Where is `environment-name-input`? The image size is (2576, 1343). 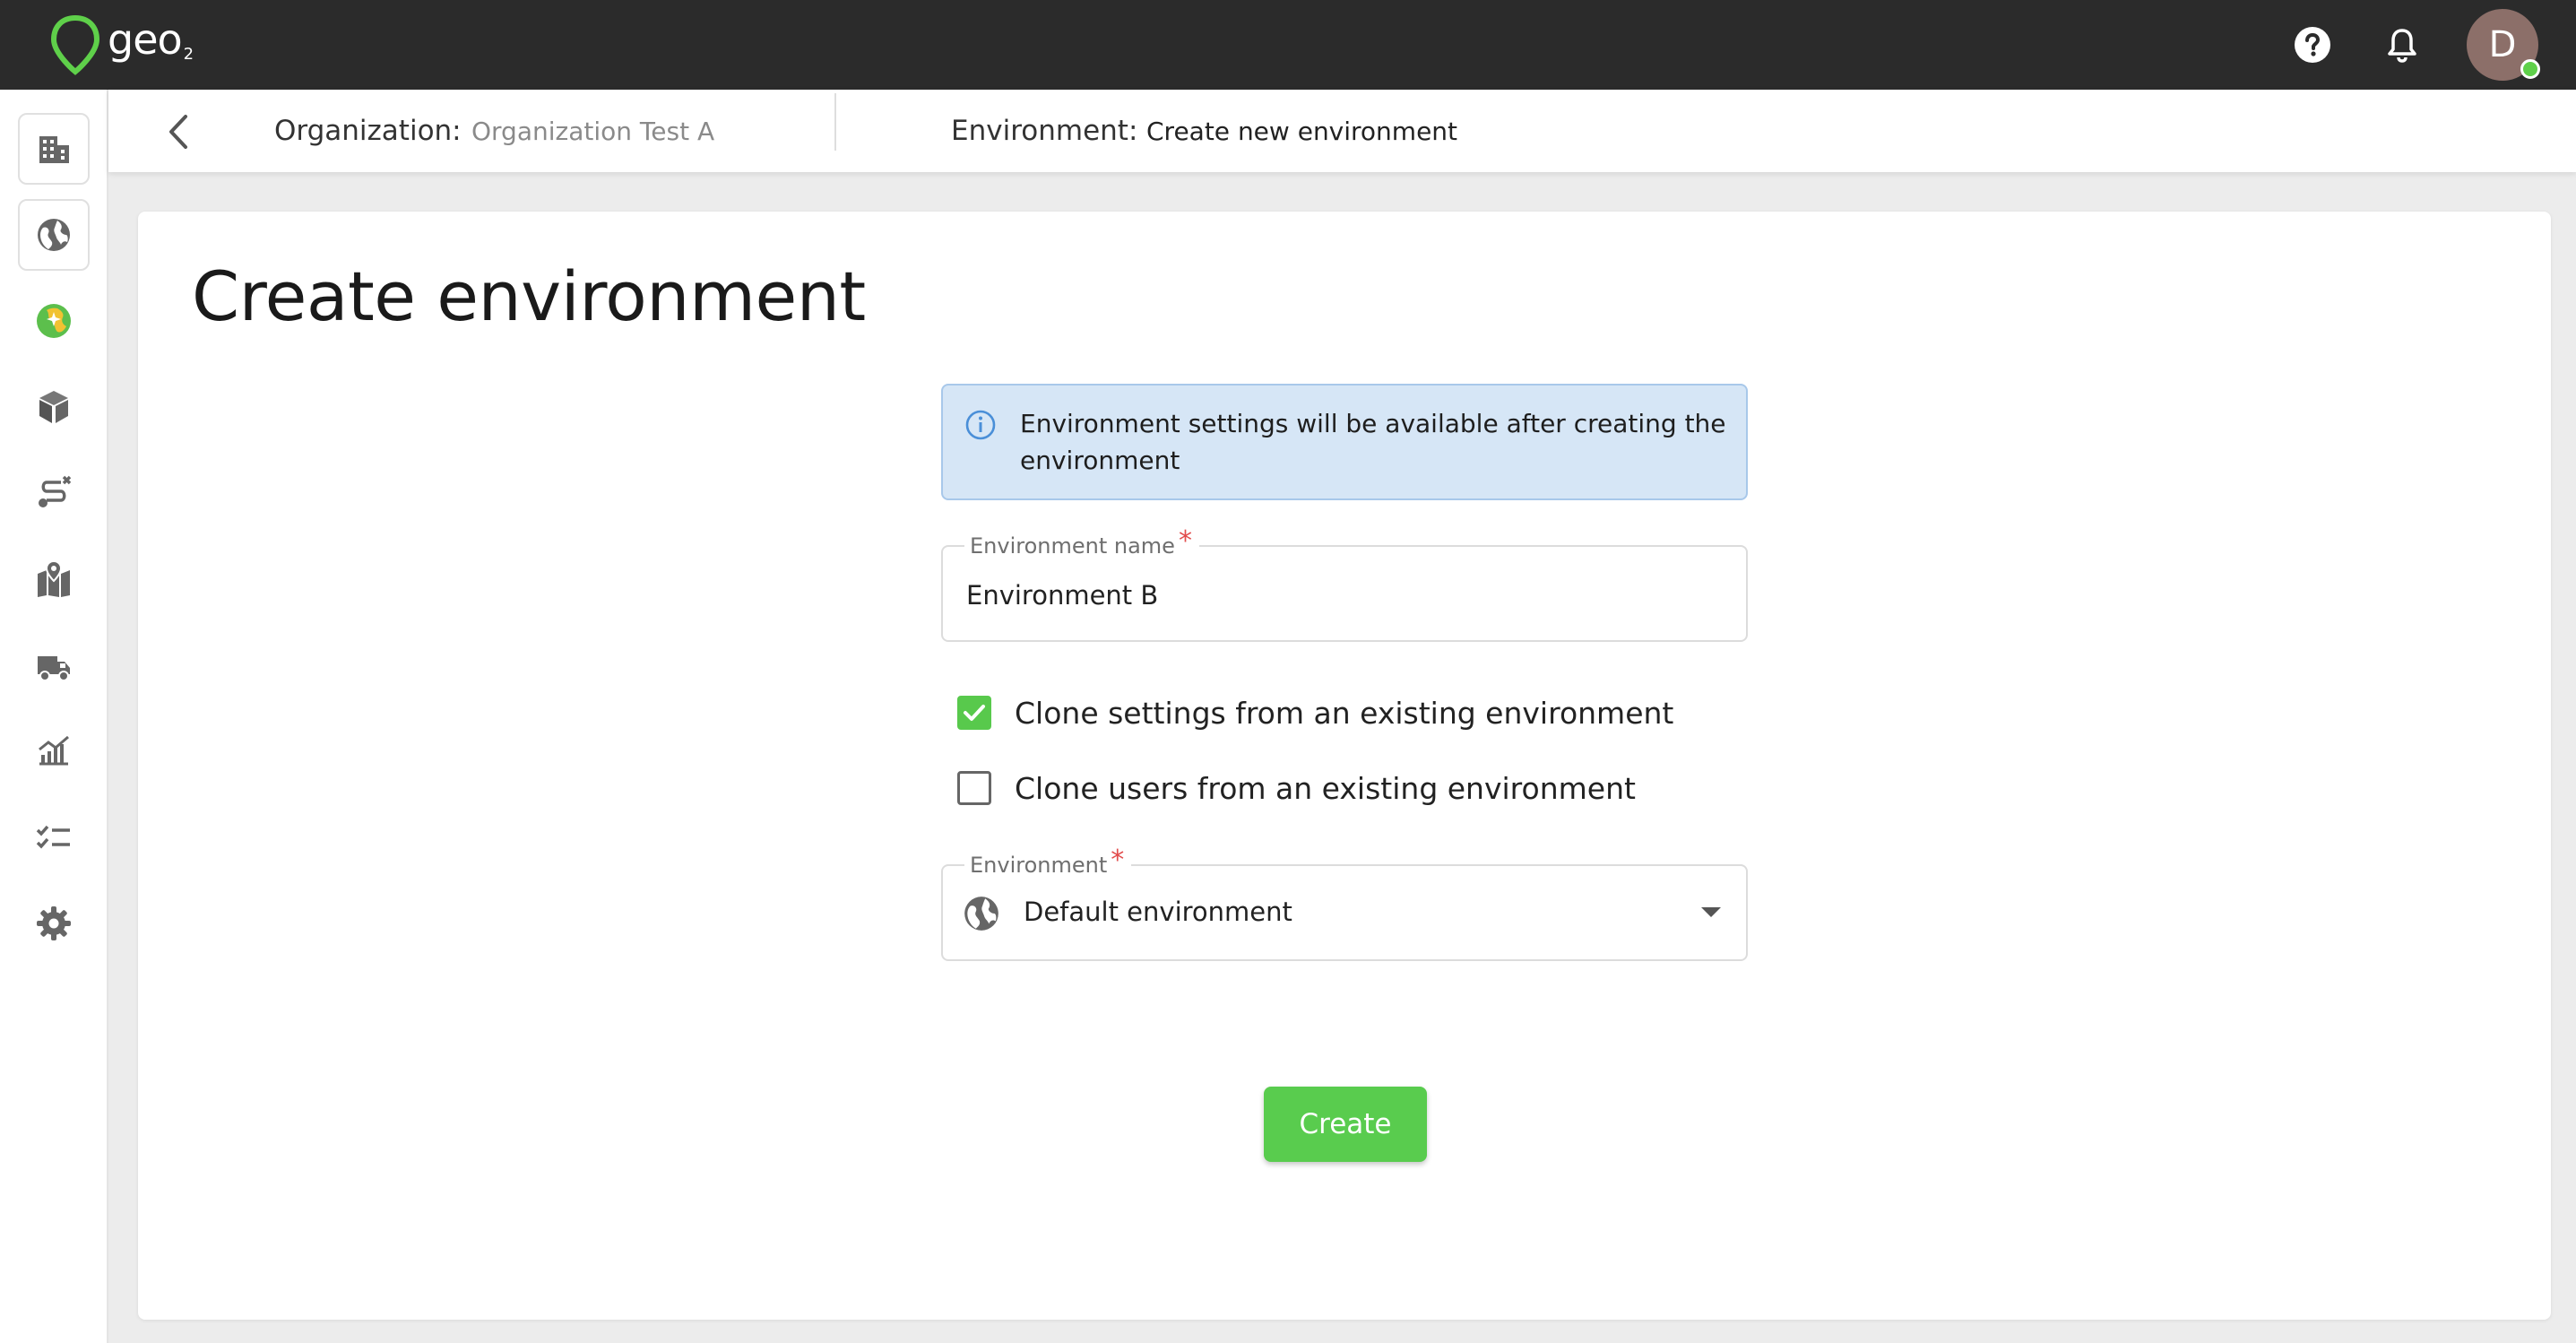 environment-name-input is located at coordinates (1342, 595).